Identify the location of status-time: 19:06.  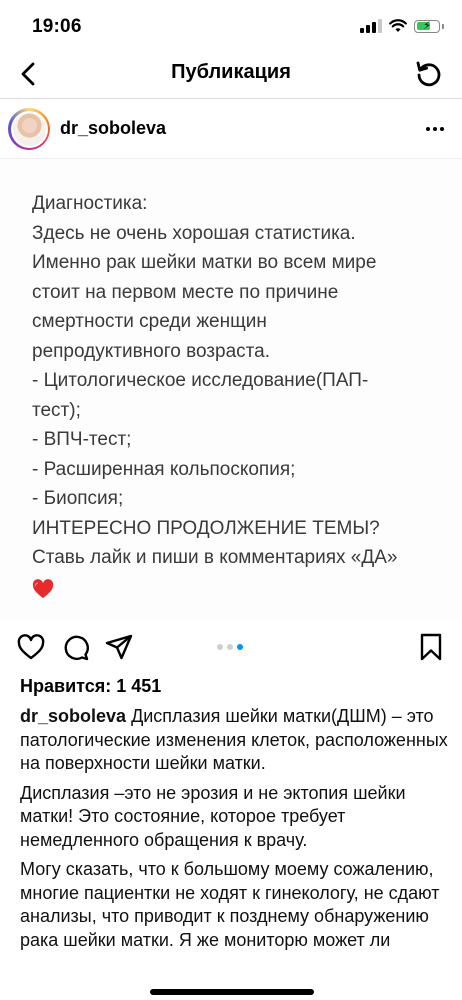
(57, 26).